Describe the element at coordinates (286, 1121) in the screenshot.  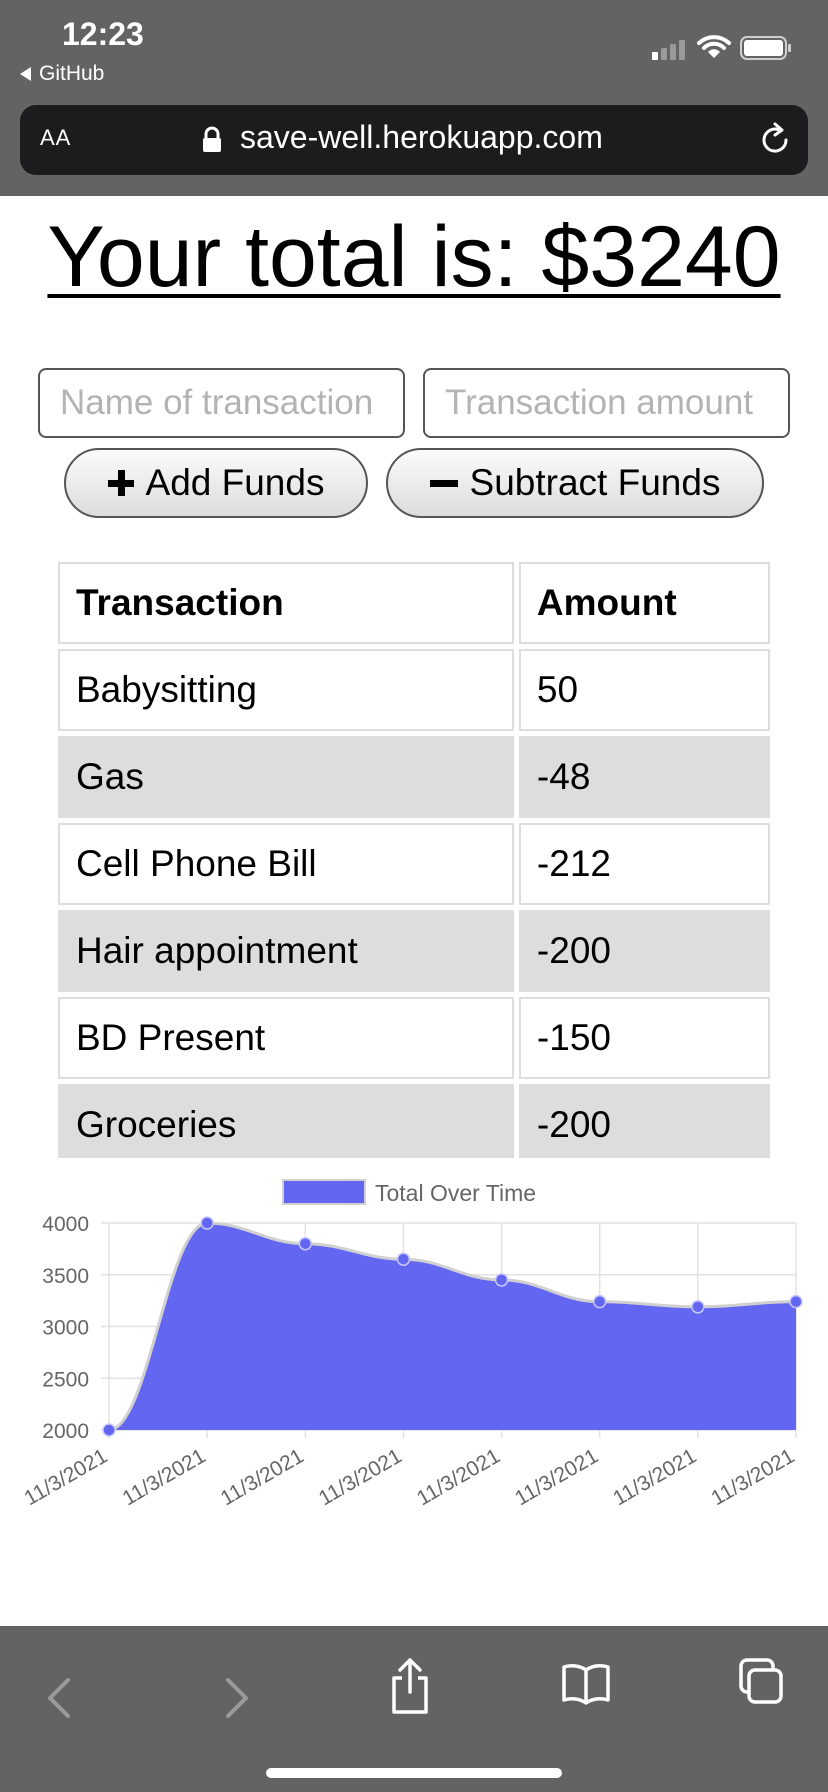
I see `transaction-name-cell: Groceries` at that location.